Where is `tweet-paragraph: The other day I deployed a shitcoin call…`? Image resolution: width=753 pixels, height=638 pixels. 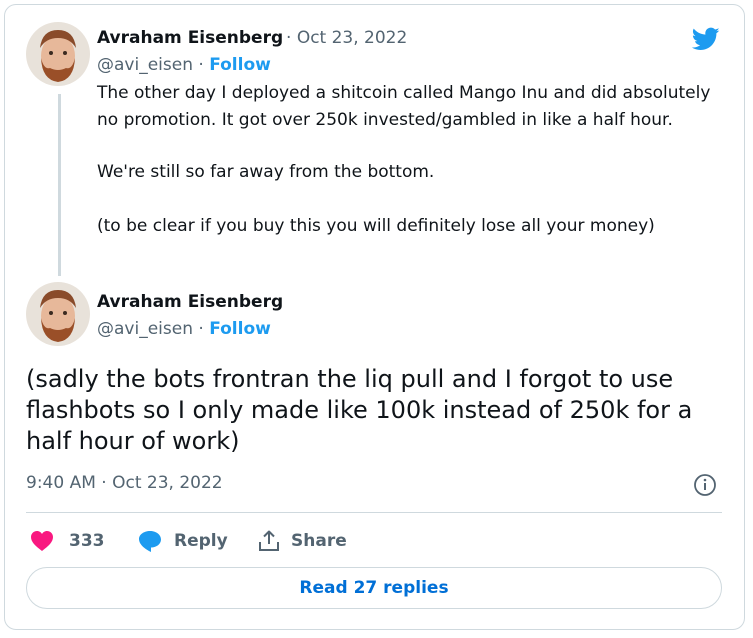 tweet-paragraph: The other day I deployed a shitcoin call… is located at coordinates (404, 106).